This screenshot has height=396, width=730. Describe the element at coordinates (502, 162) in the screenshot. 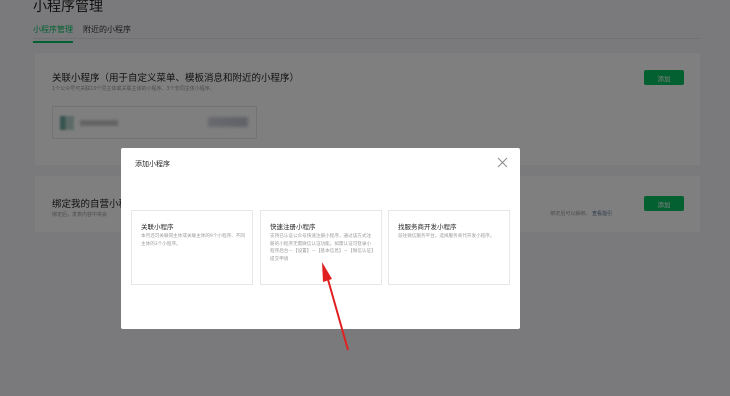

I see `close-icon` at that location.